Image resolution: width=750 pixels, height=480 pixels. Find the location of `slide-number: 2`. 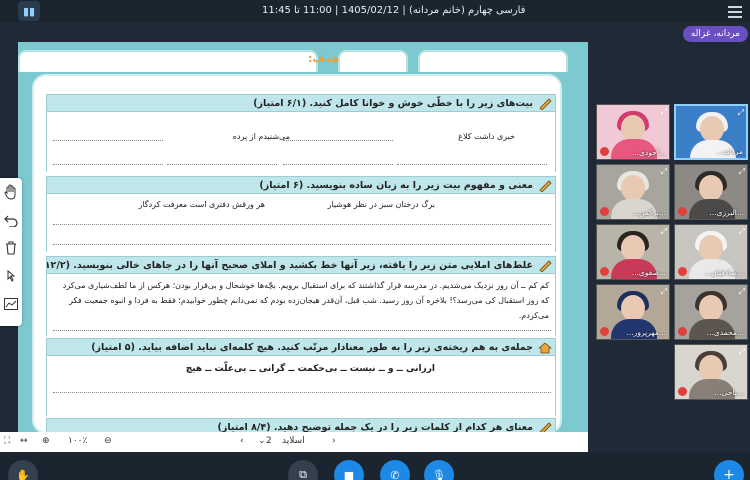

slide-number: 2 is located at coordinates (269, 441).